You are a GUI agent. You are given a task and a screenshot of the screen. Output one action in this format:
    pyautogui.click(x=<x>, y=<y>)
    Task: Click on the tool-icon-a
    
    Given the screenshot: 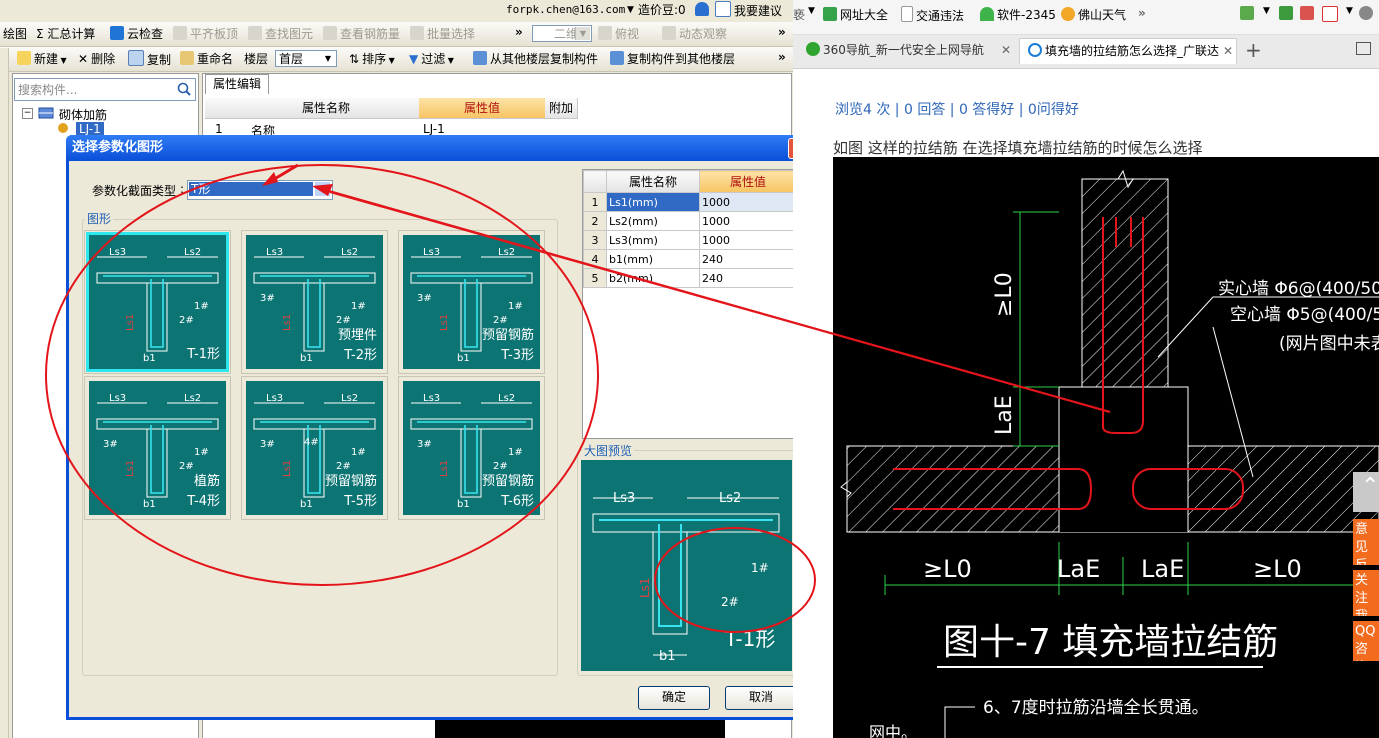 What is the action you would take?
    pyautogui.click(x=1287, y=13)
    